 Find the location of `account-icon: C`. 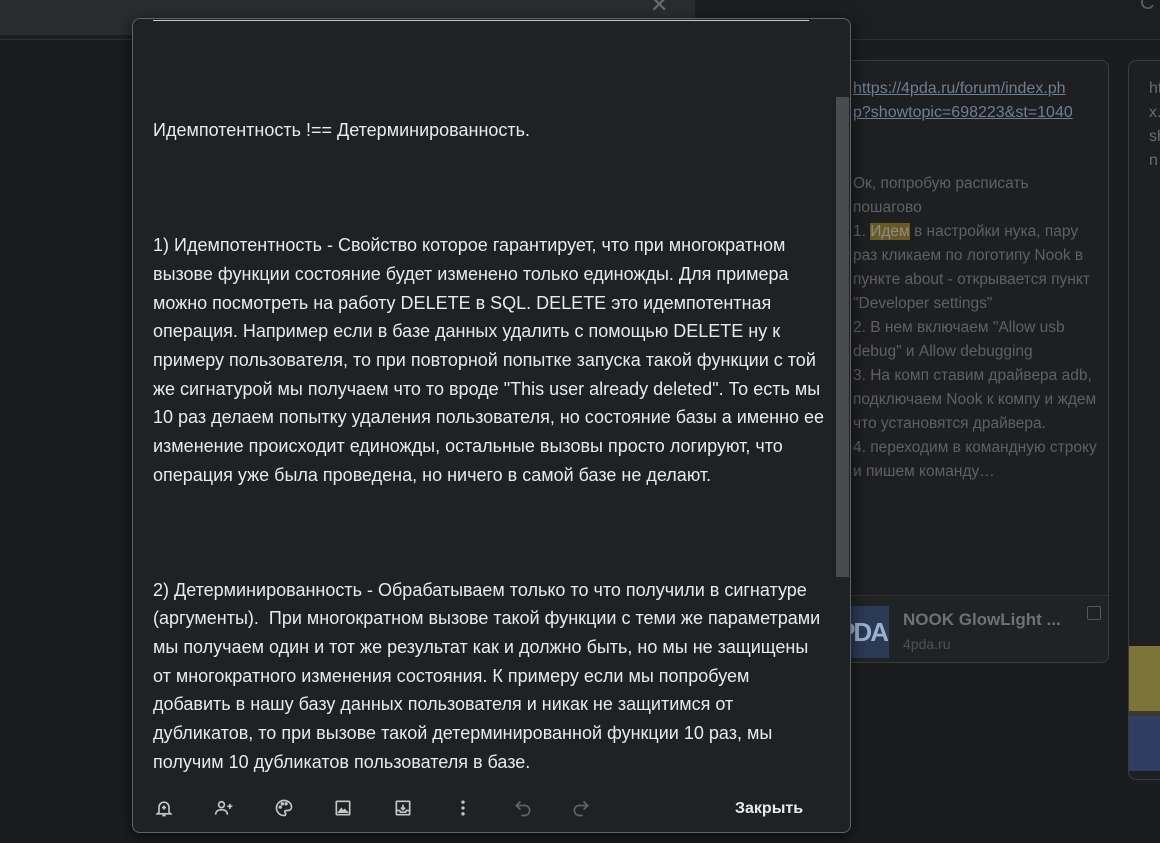

account-icon: C is located at coordinates (1147, 7).